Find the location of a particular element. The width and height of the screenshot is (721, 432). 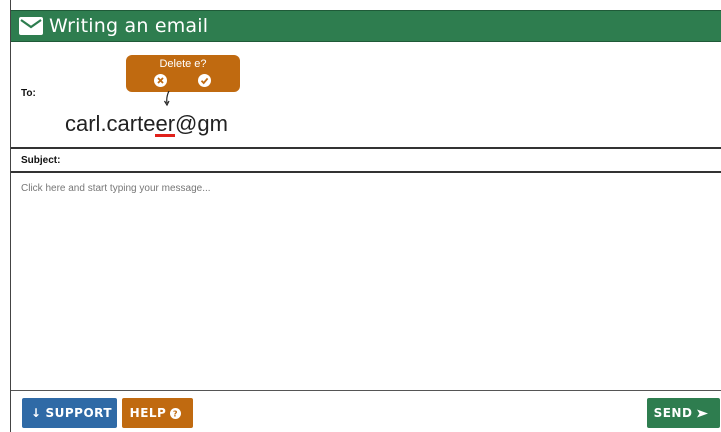

arrow-down-icon: ↓ is located at coordinates (36, 413).